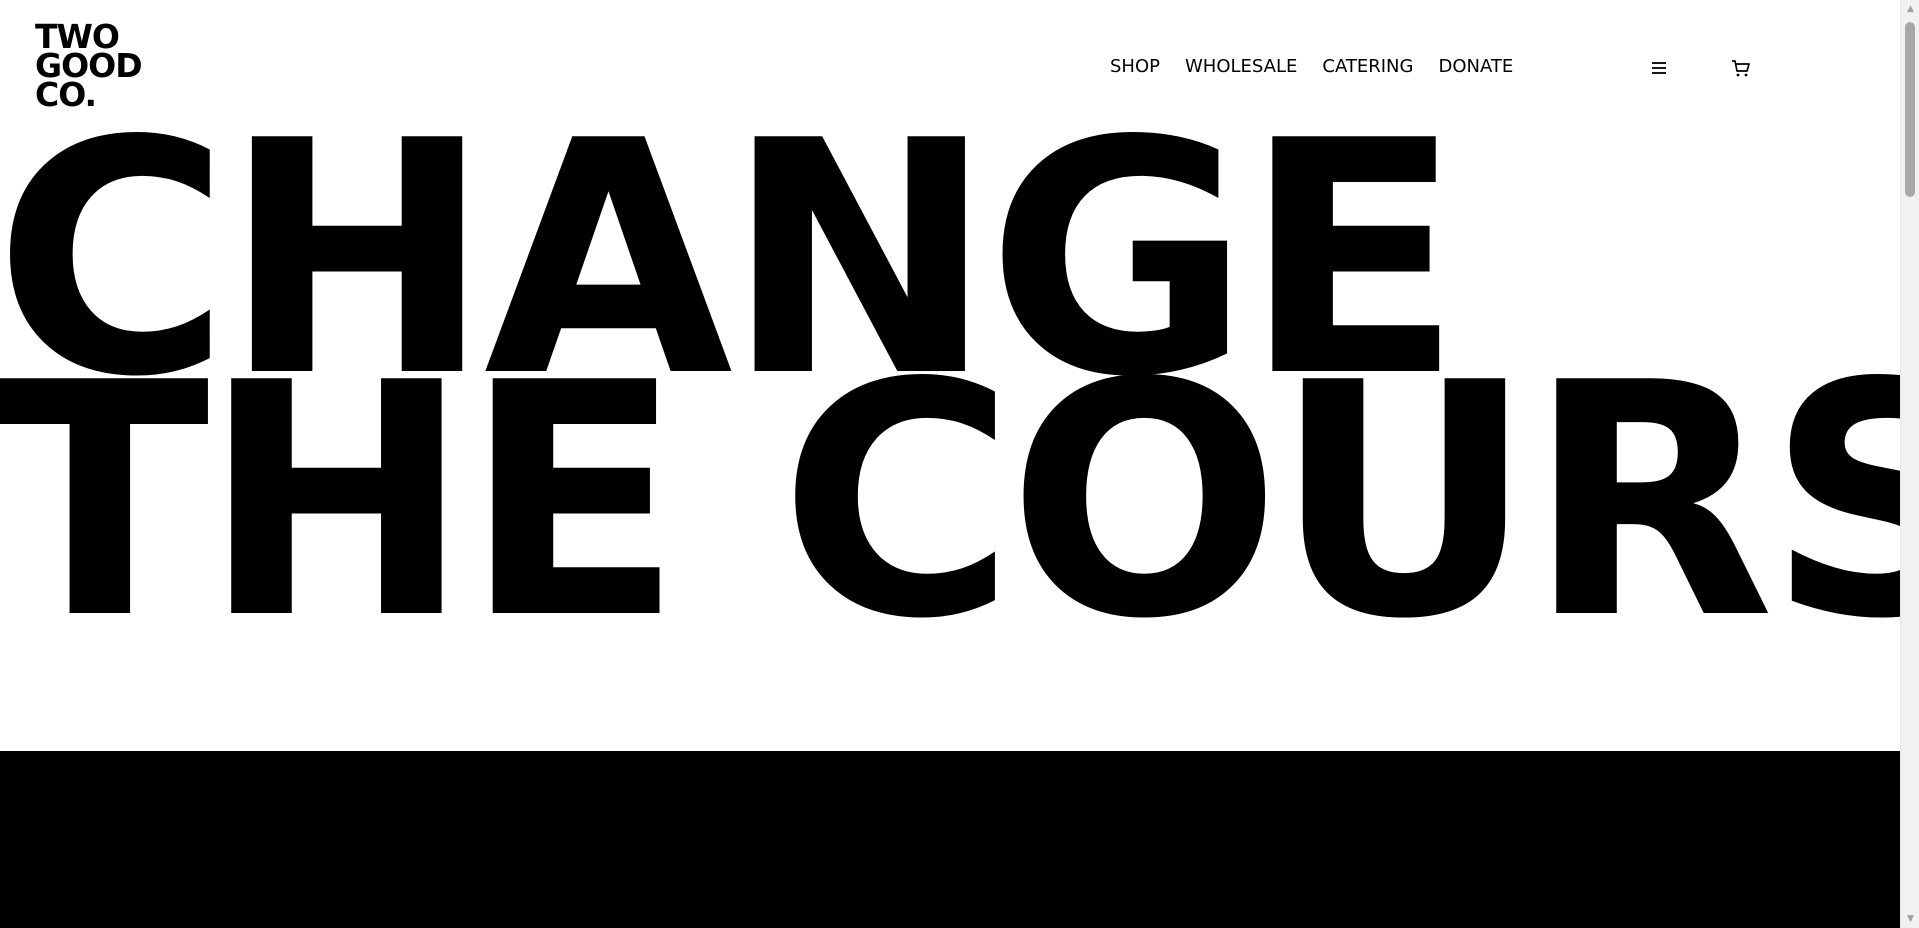 The width and height of the screenshot is (1919, 928). I want to click on cart-icon, so click(1741, 68).